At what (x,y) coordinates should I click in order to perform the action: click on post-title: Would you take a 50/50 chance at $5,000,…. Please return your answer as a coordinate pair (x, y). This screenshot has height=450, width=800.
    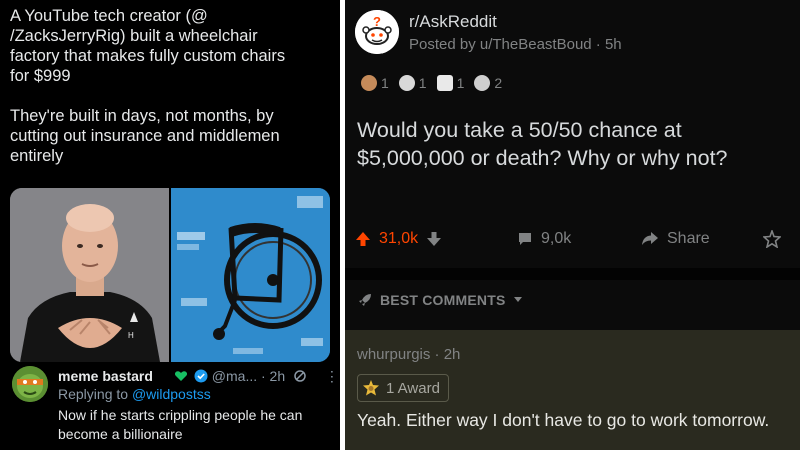
    Looking at the image, I should click on (572, 144).